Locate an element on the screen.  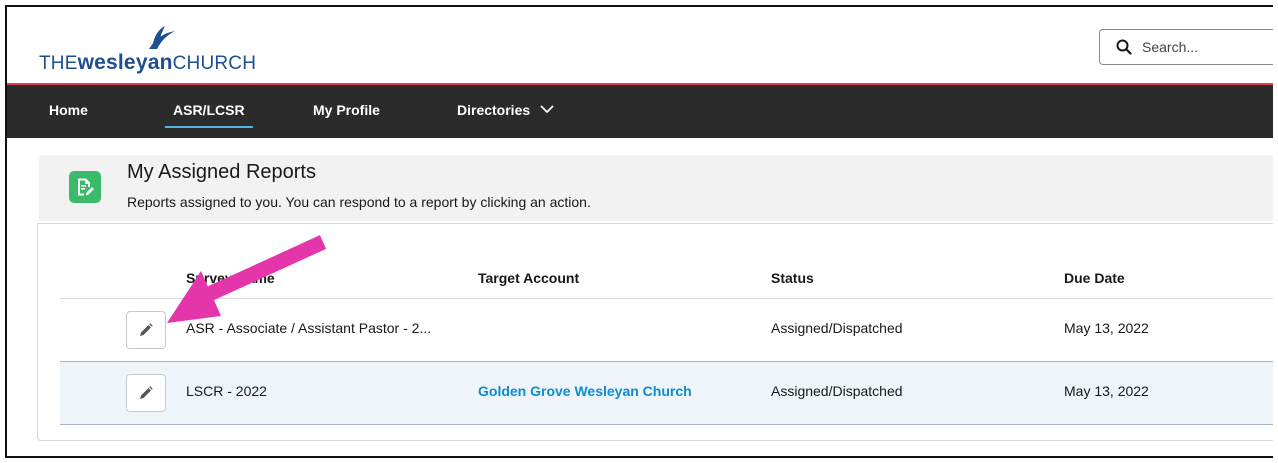
search-input is located at coordinates (1202, 47).